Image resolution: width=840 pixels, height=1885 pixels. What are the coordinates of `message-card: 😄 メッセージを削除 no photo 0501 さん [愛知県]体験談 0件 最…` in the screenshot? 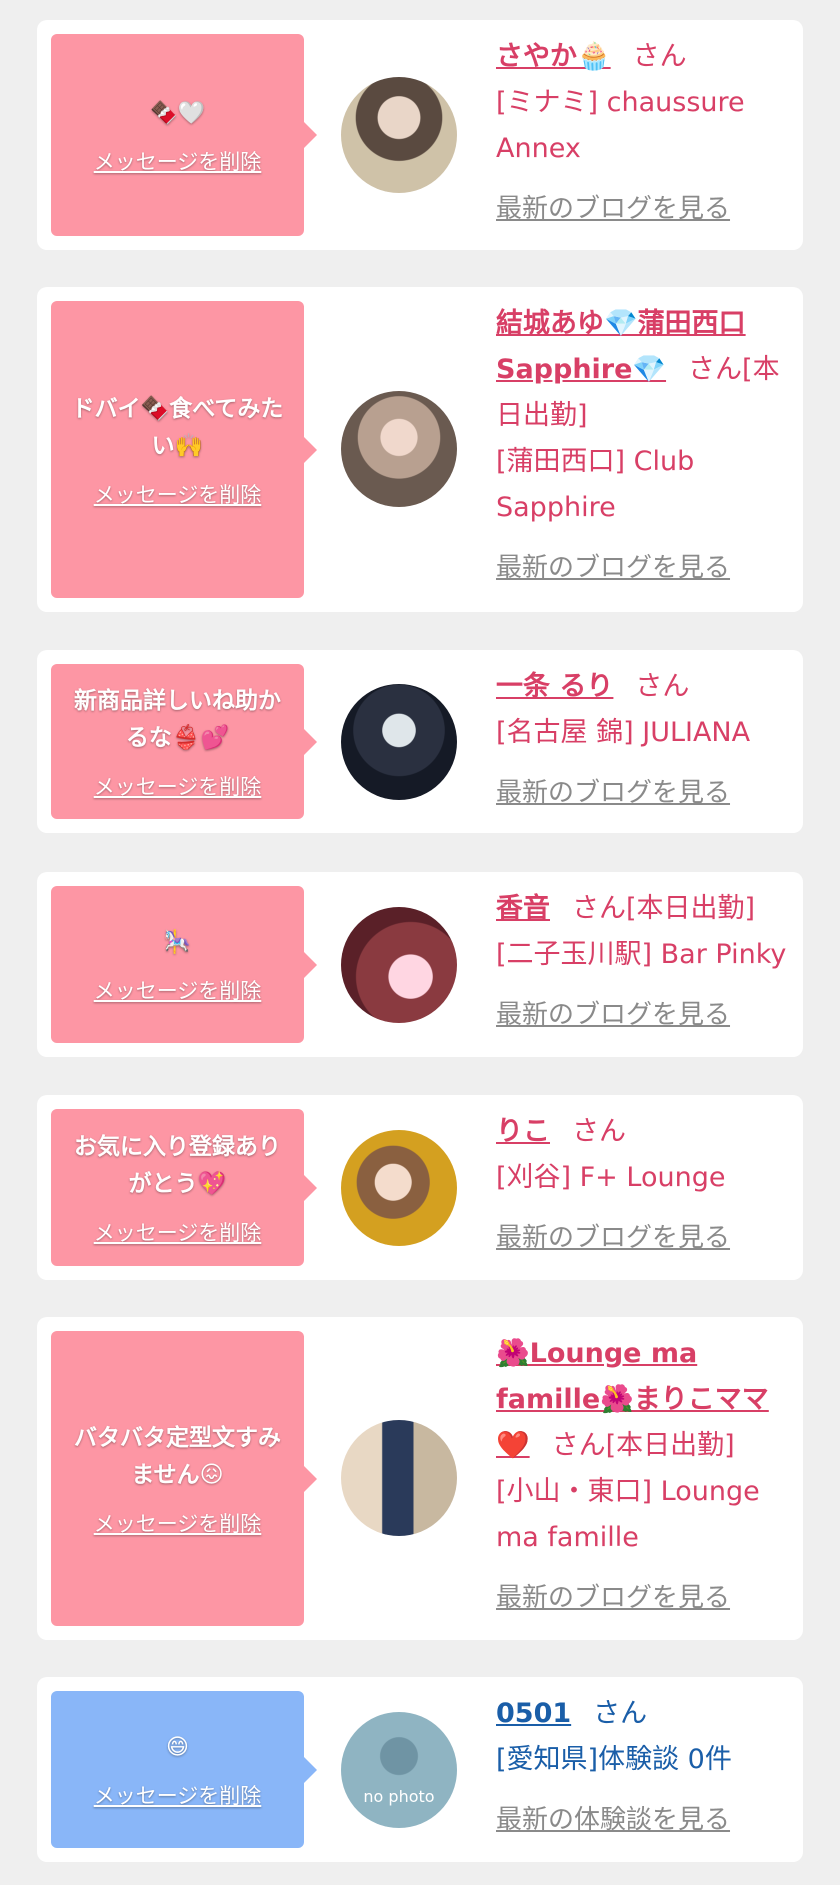 It's located at (420, 1769).